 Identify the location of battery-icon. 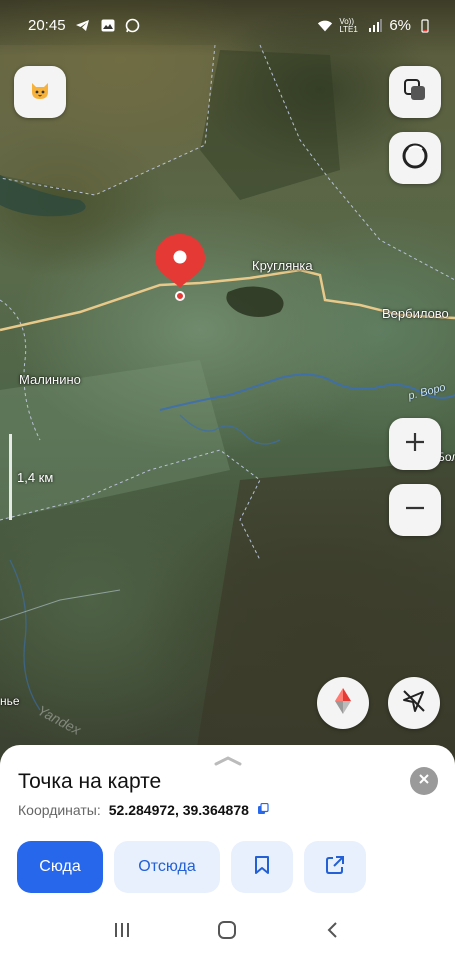
(425, 26).